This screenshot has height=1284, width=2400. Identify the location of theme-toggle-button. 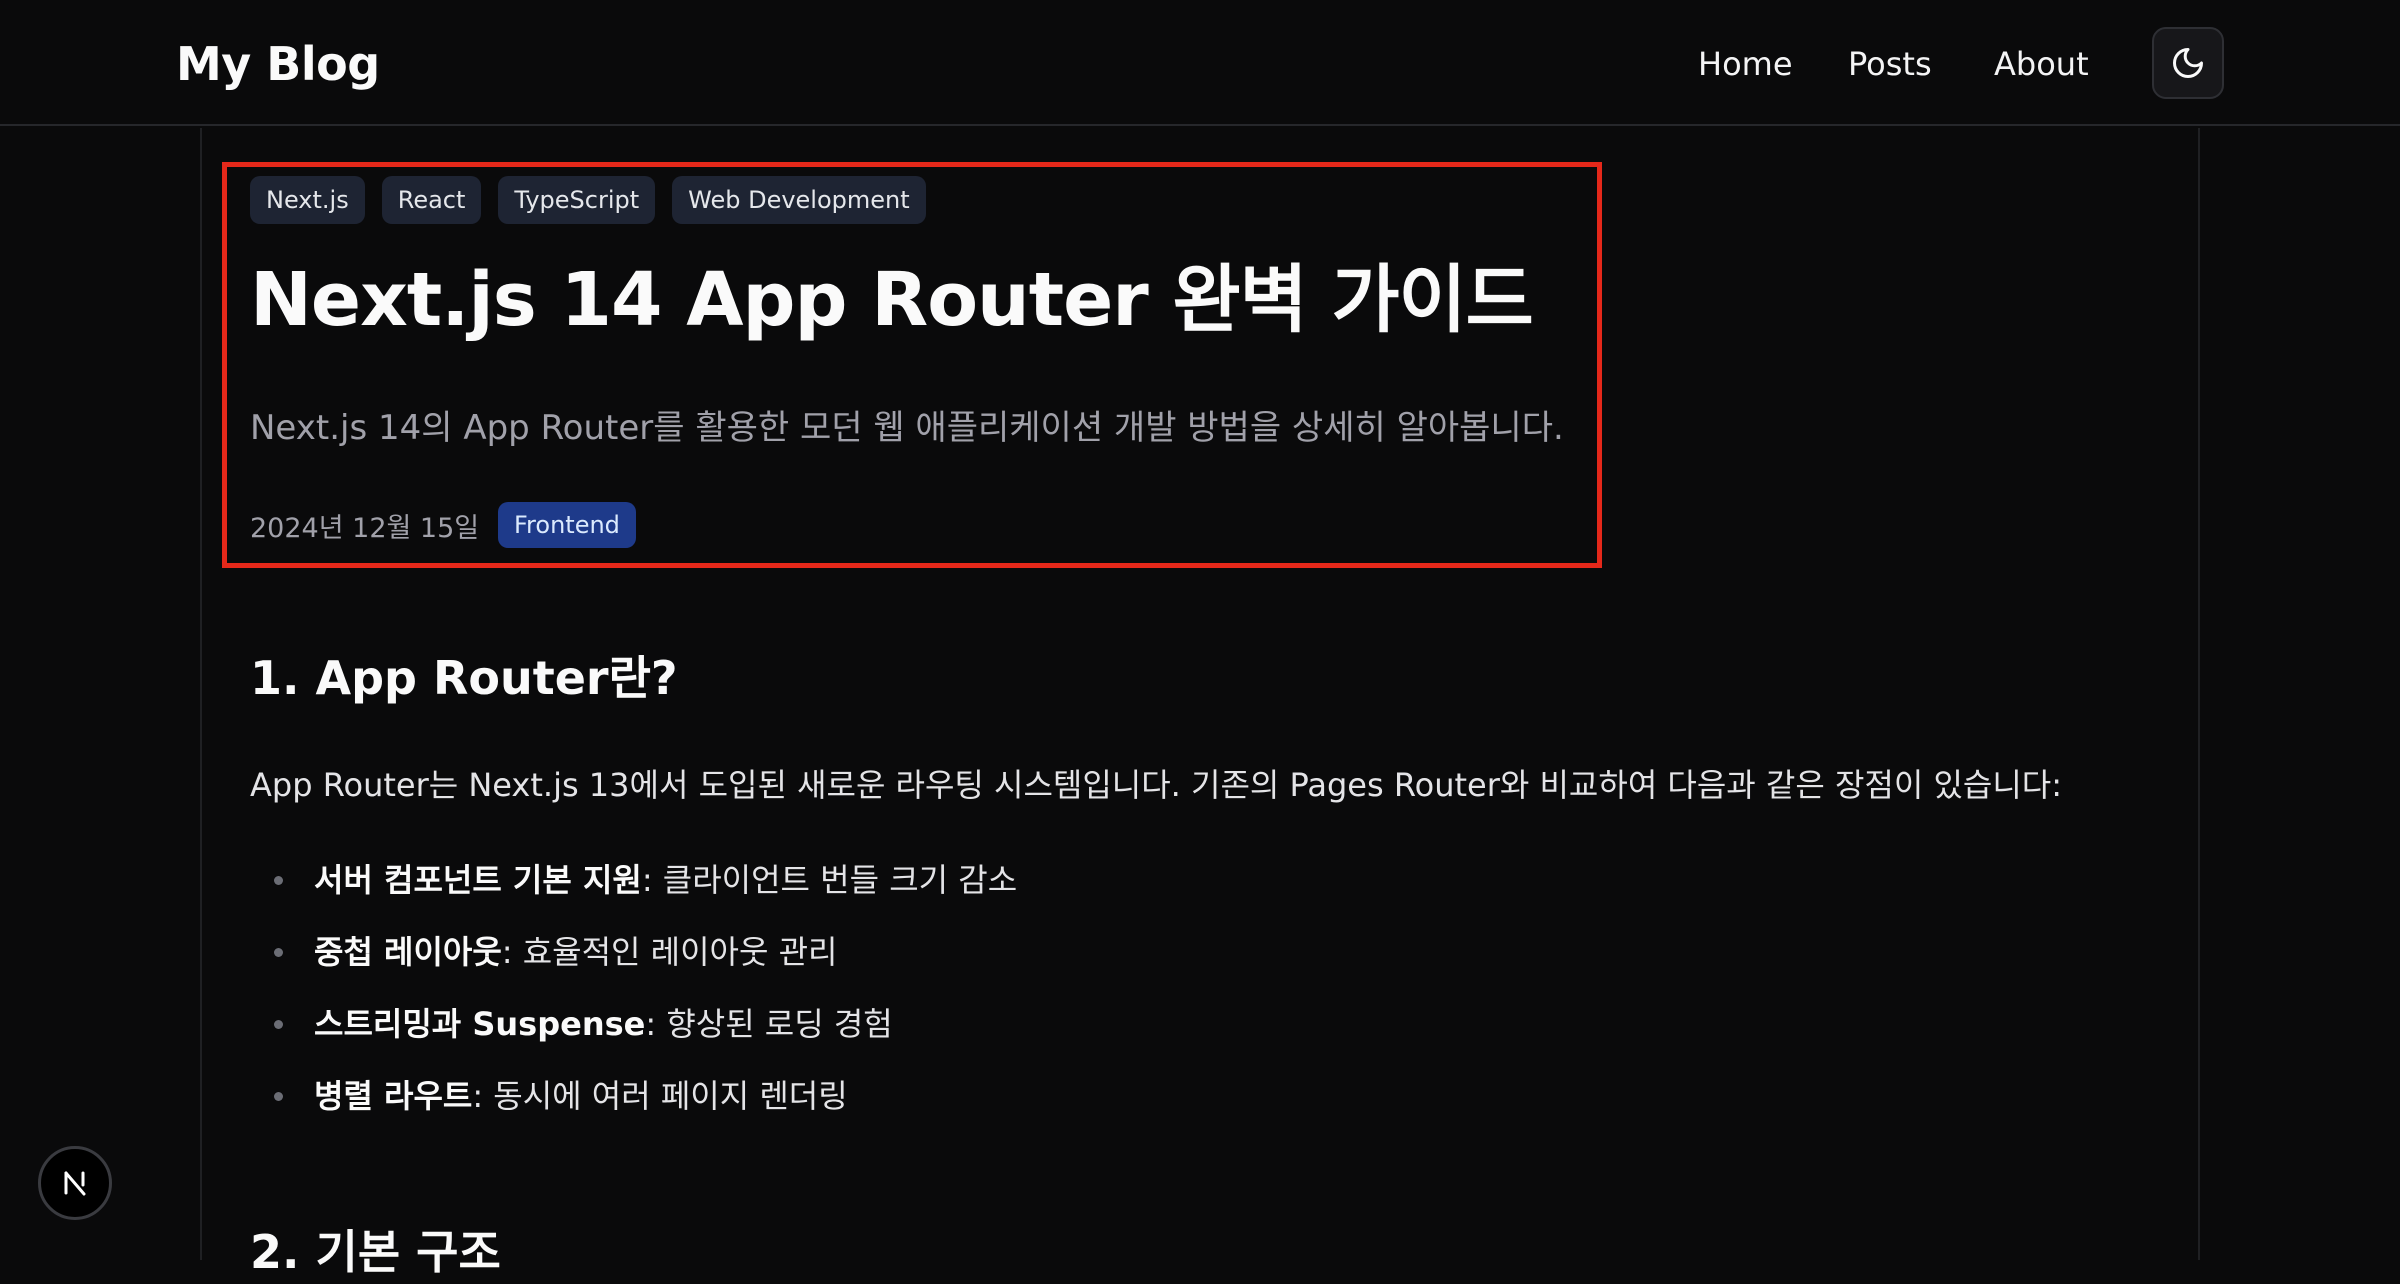
(2188, 63).